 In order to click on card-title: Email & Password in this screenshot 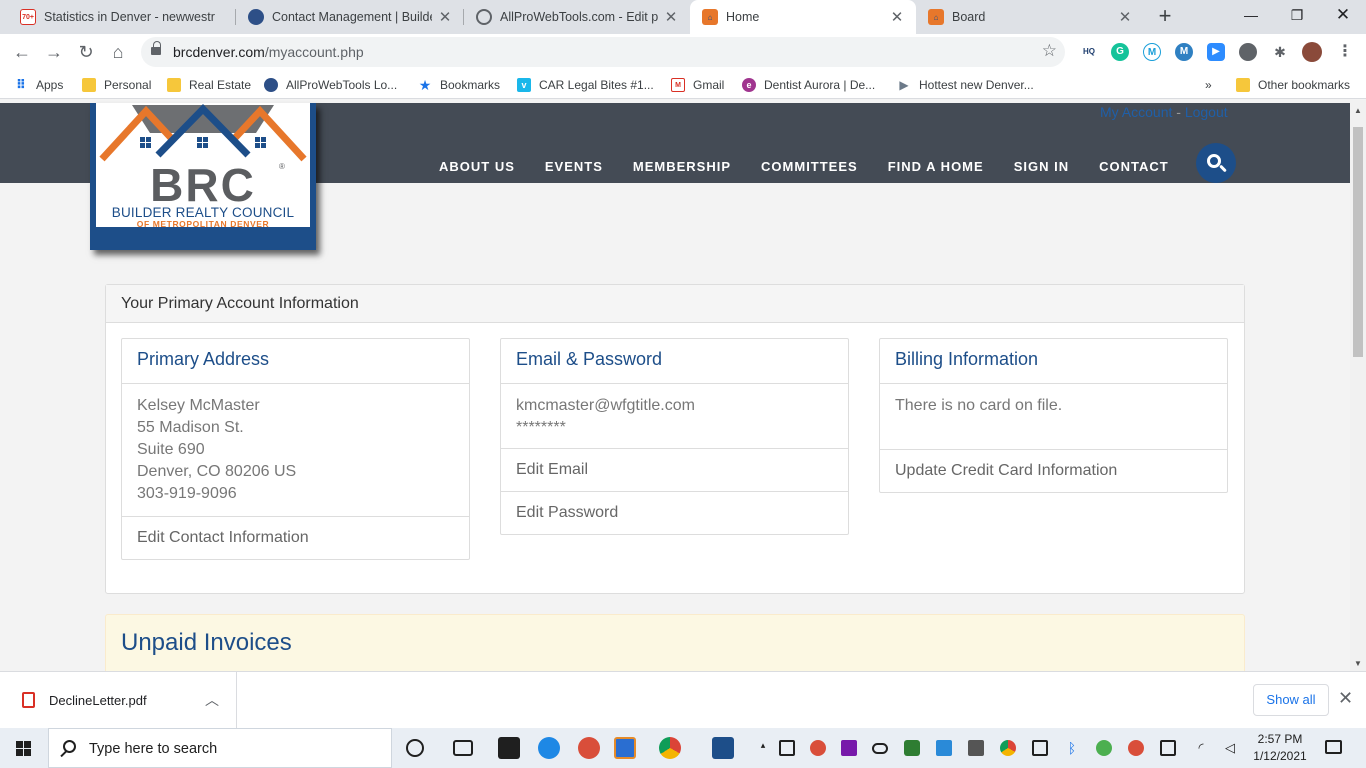, I will do `click(674, 361)`.